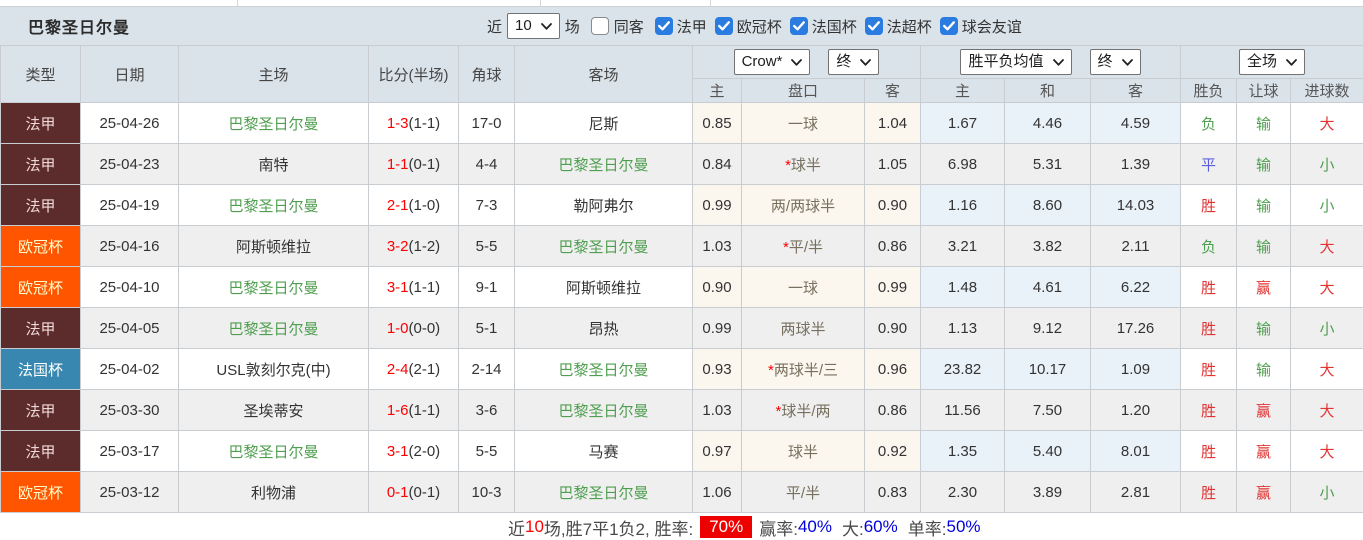 The height and width of the screenshot is (540, 1363). What do you see at coordinates (717, 369) in the screenshot?
I see `odds-home: 0.93` at bounding box center [717, 369].